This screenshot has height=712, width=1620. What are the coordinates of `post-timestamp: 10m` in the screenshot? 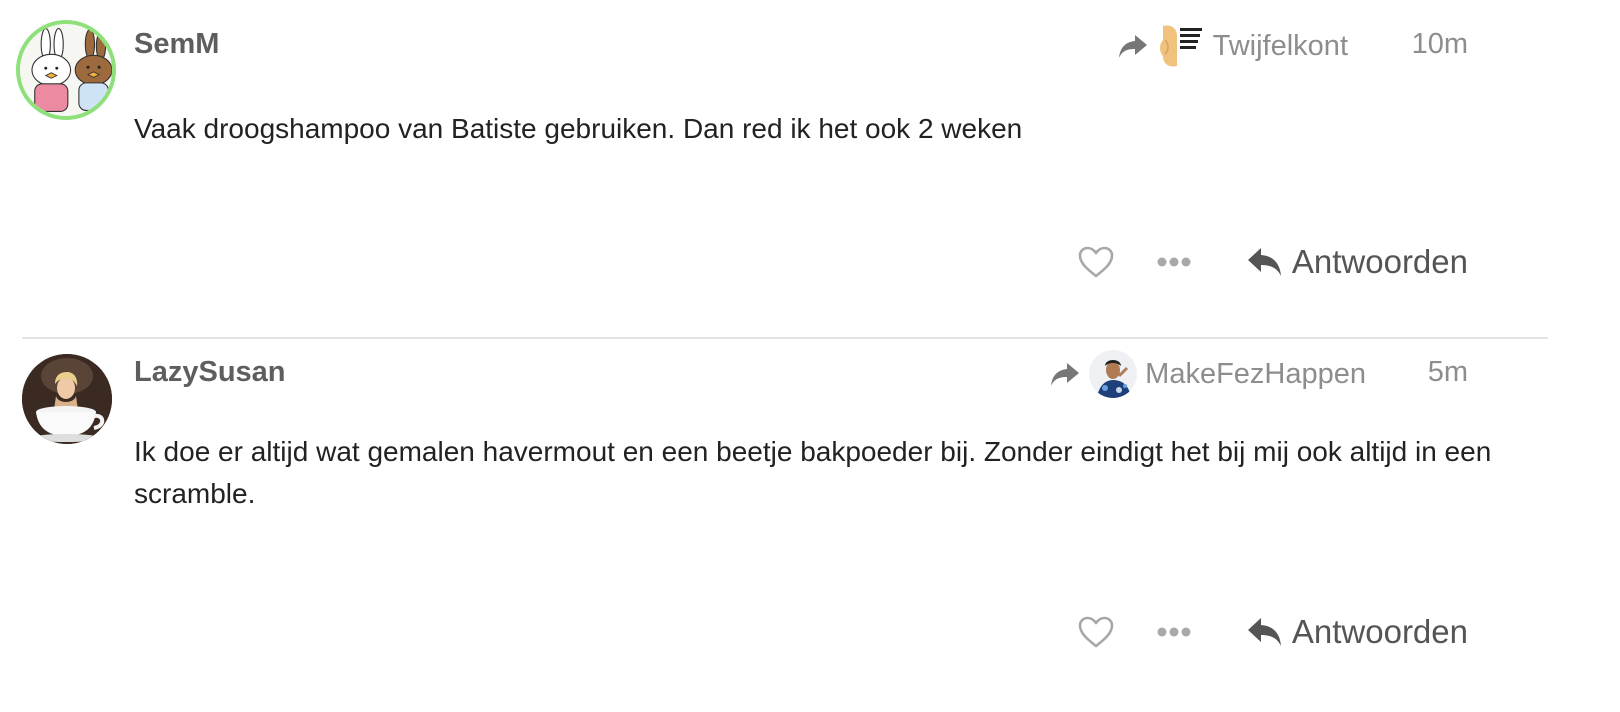 It's located at (1440, 44).